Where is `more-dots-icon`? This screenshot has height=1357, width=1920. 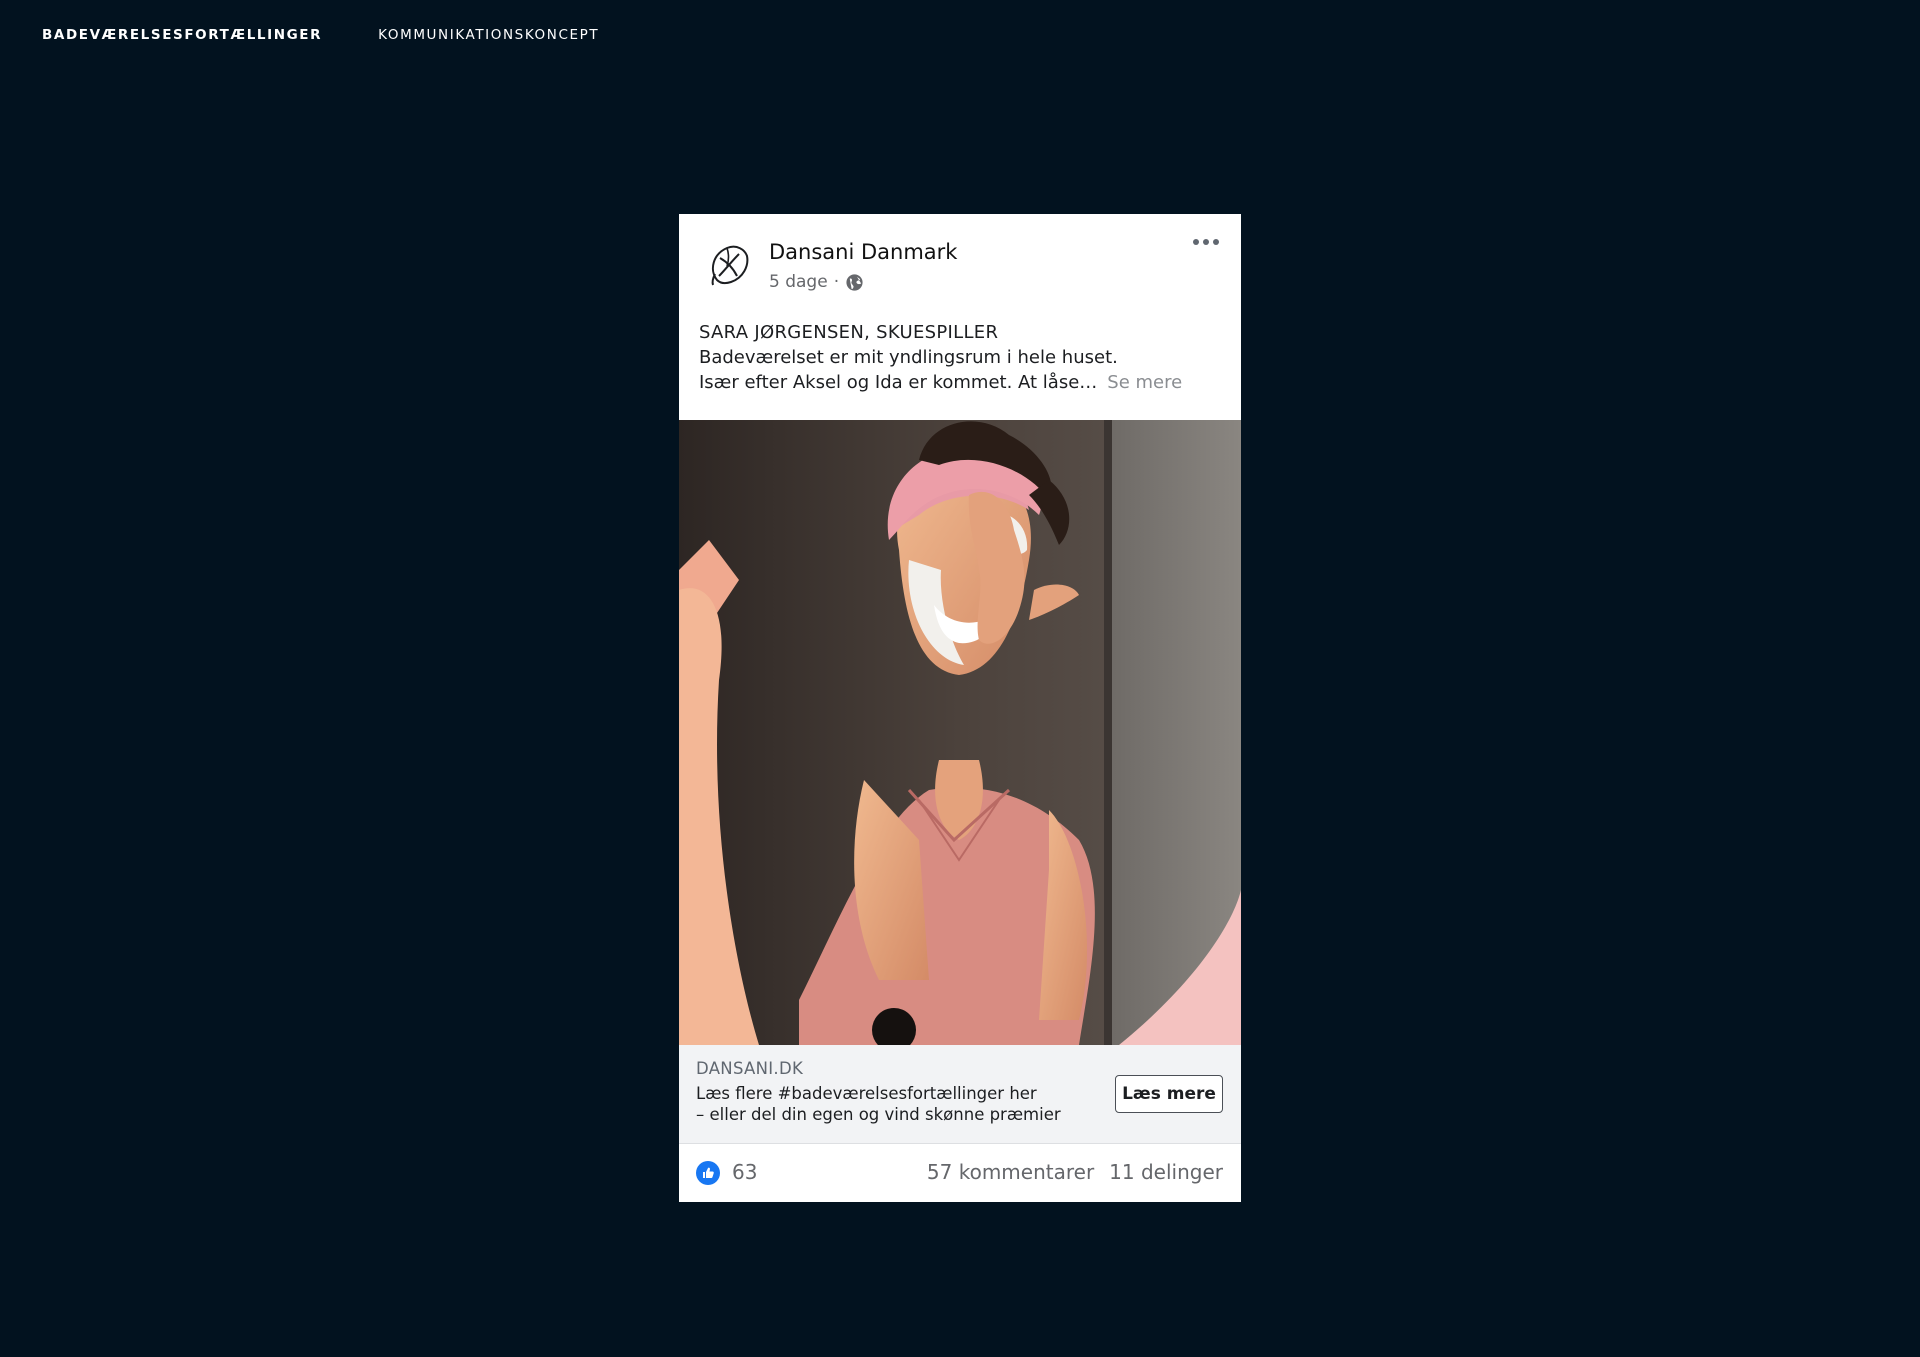
more-dots-icon is located at coordinates (1196, 242).